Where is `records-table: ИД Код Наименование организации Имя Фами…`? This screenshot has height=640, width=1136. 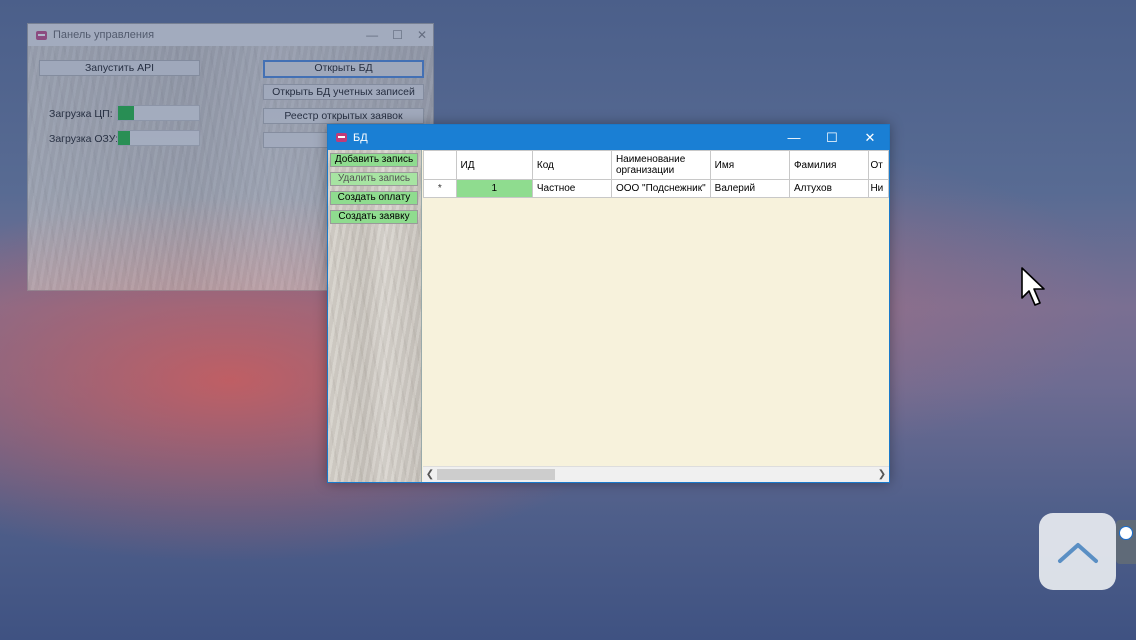 records-table: ИД Код Наименование организации Имя Фами… is located at coordinates (656, 174).